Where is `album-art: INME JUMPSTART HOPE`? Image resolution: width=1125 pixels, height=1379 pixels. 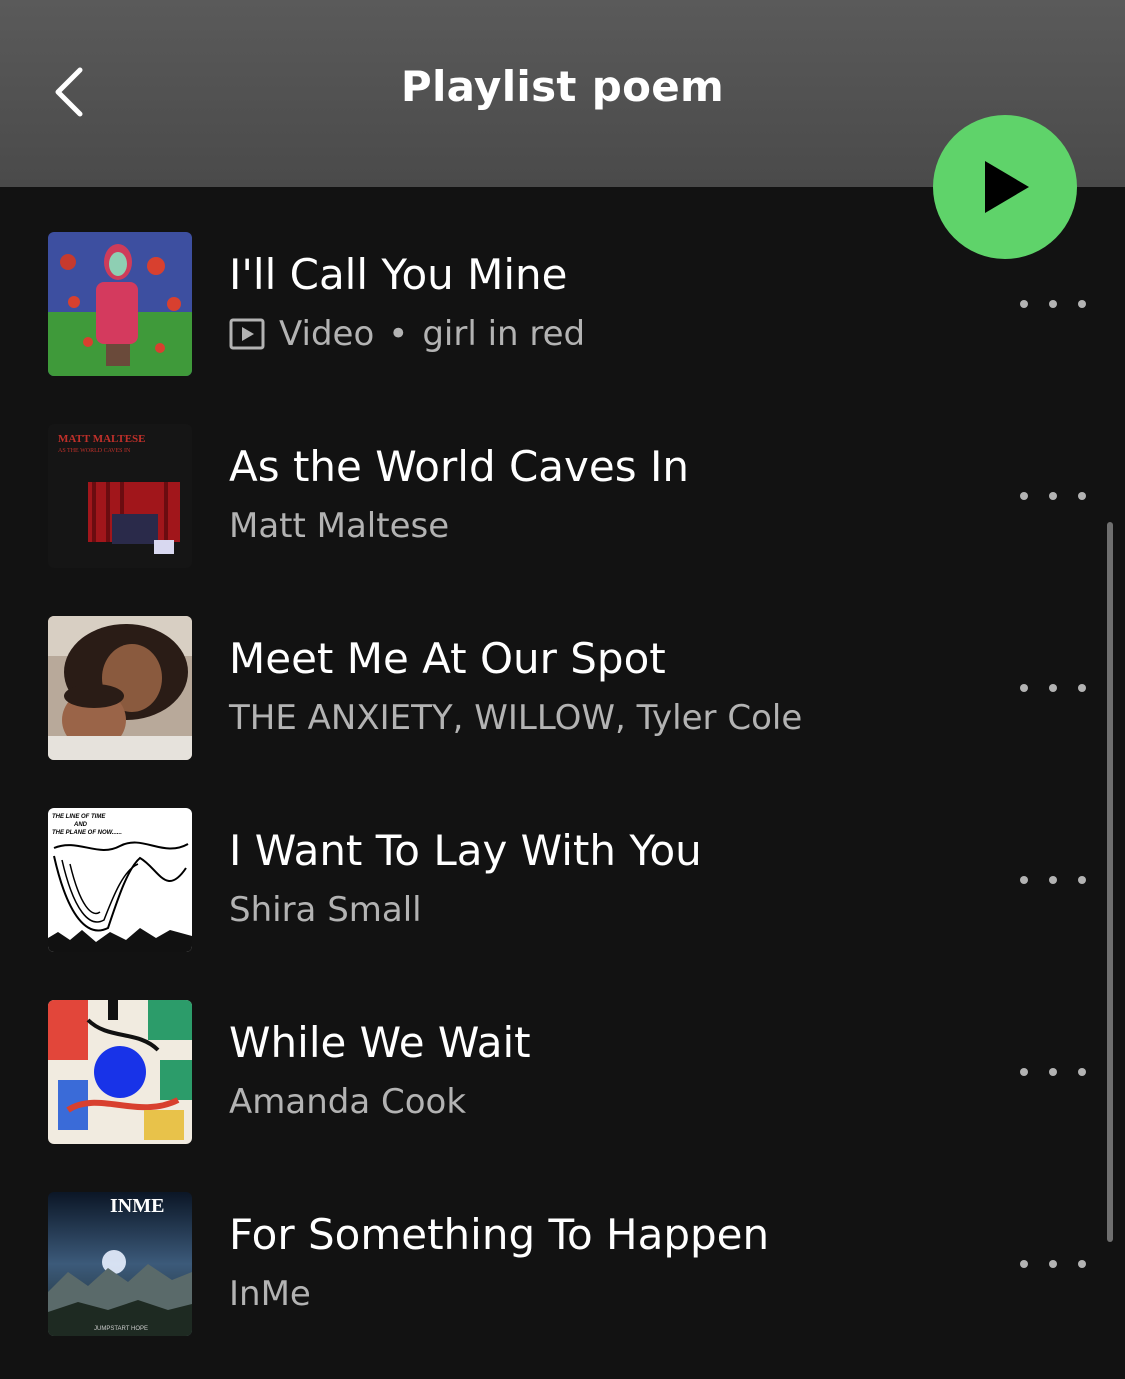 album-art: INME JUMPSTART HOPE is located at coordinates (120, 1264).